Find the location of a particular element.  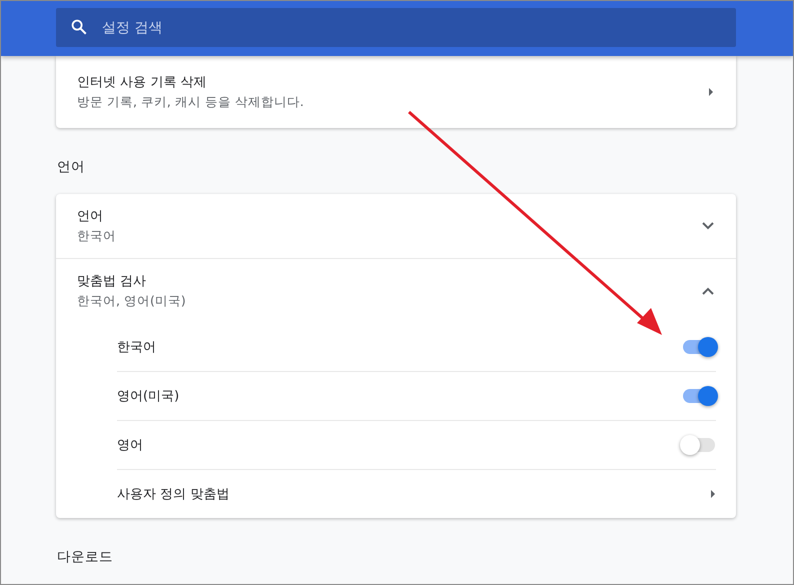

chevron-up-icon is located at coordinates (708, 290).